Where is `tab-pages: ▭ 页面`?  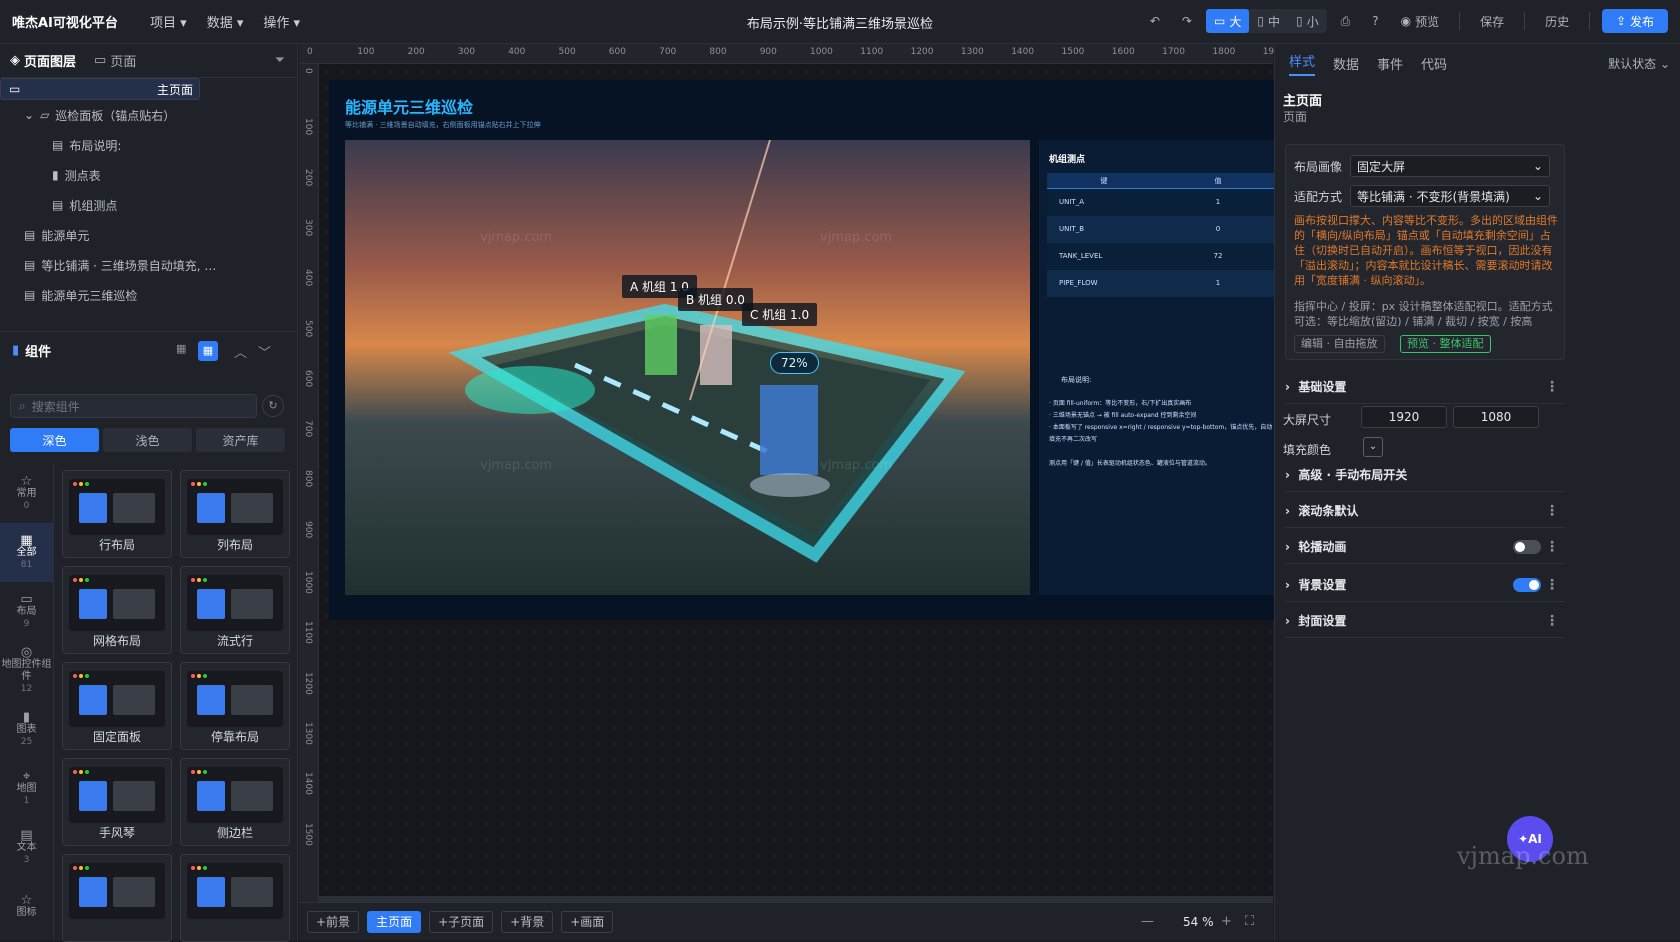
tab-pages: ▭ 页面 is located at coordinates (115, 60).